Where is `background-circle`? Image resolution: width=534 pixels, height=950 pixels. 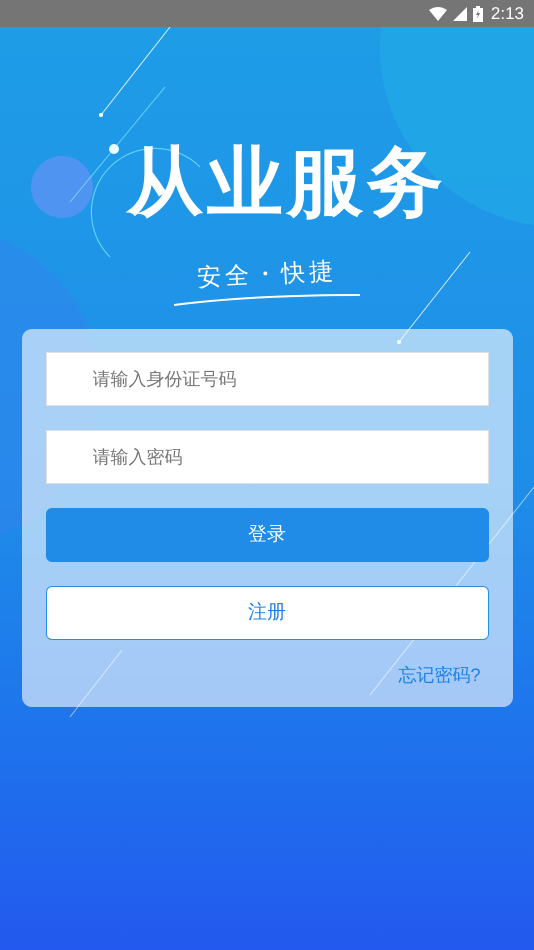 background-circle is located at coordinates (62, 187).